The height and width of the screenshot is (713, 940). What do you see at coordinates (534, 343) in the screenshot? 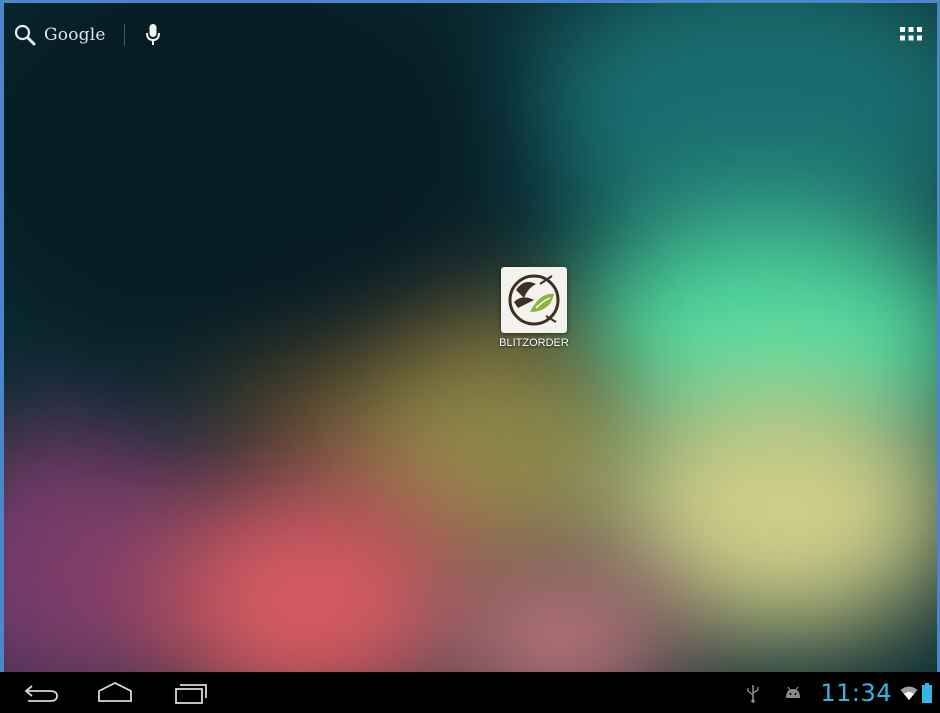
I see `app-label: BLITZORDER` at bounding box center [534, 343].